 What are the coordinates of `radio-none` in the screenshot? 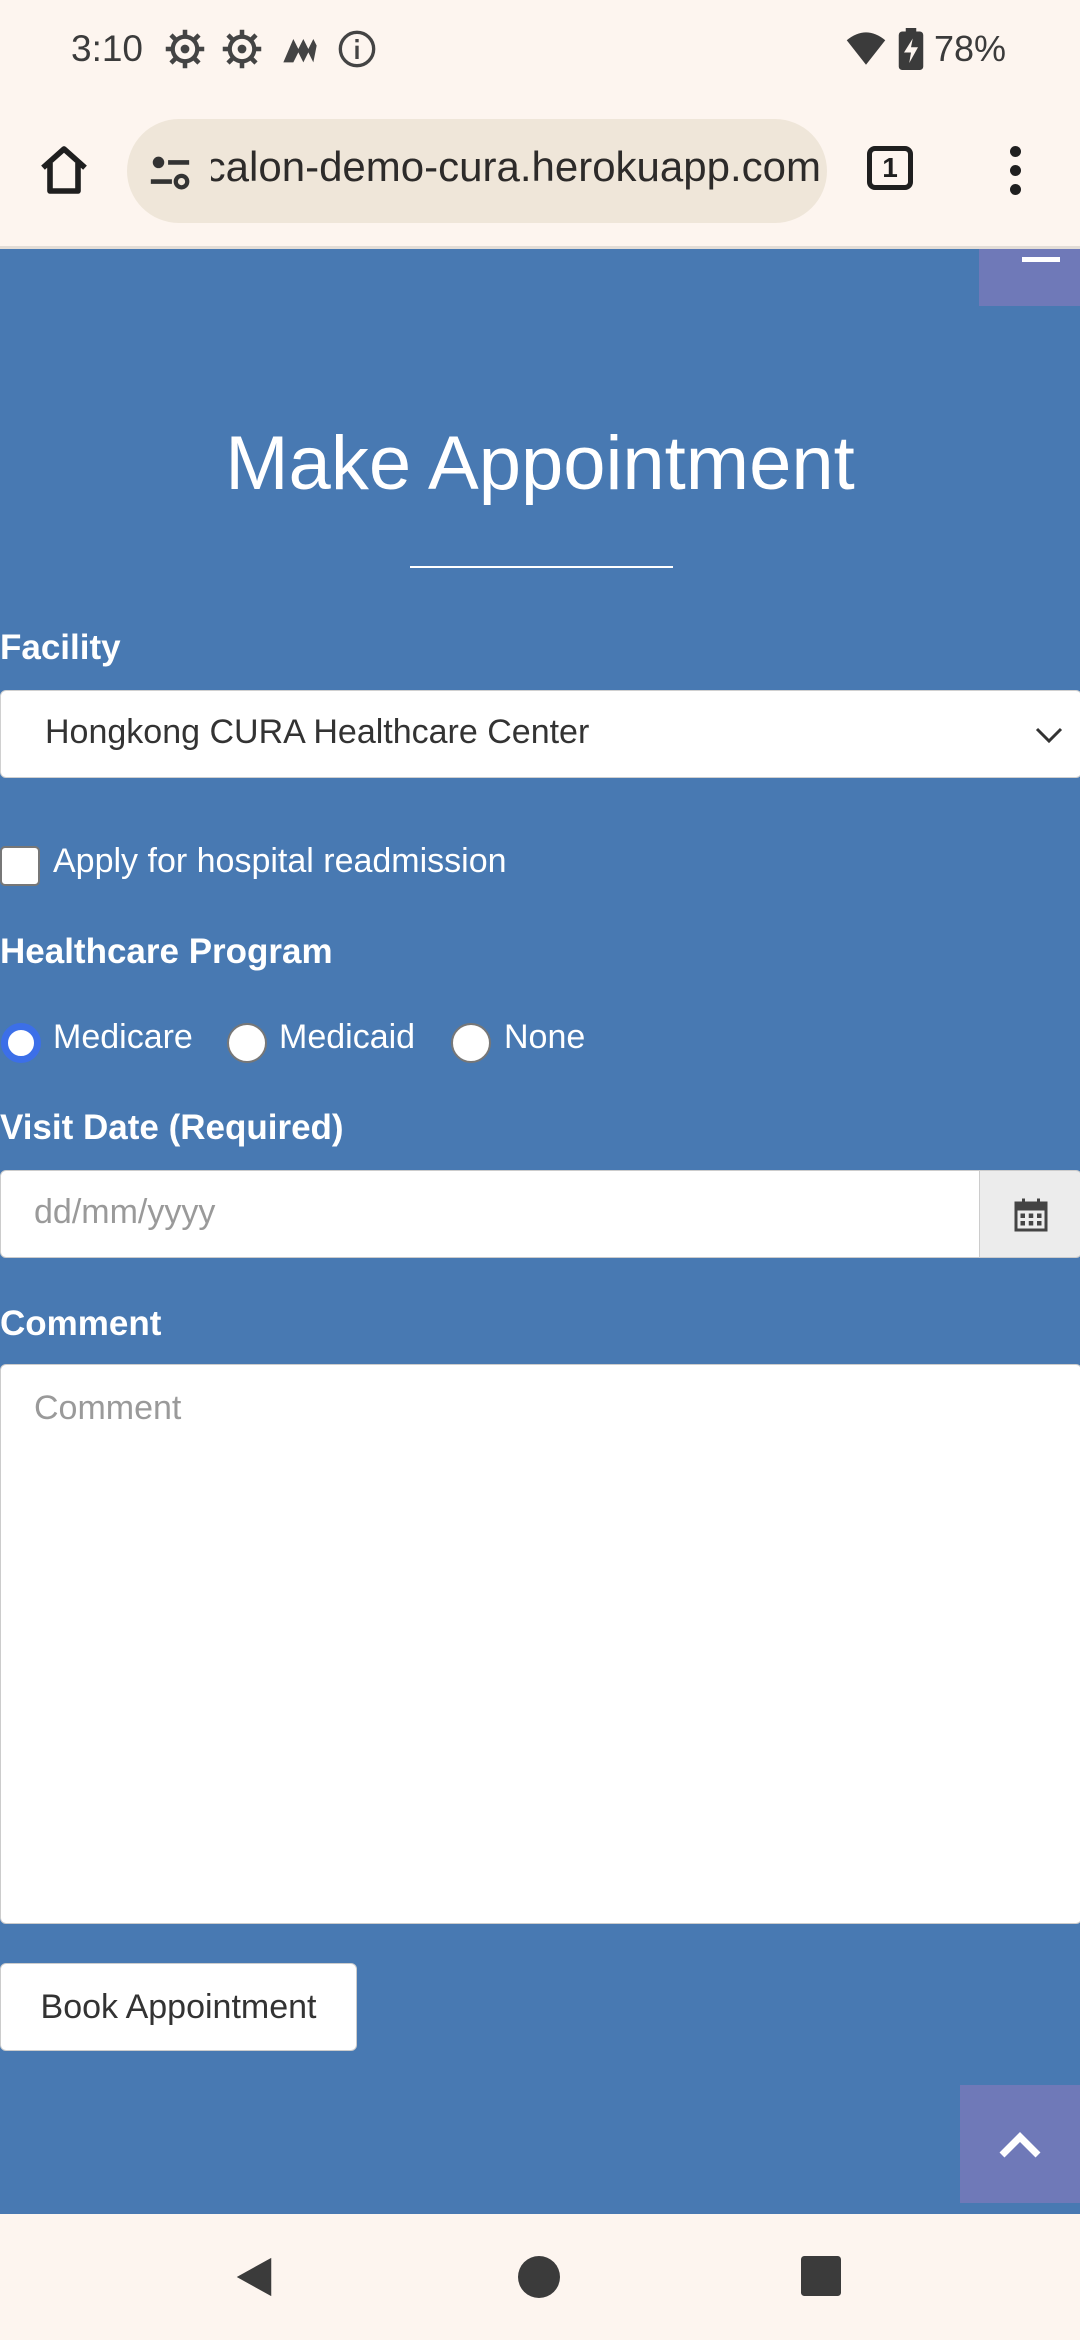 It's located at (471, 1043).